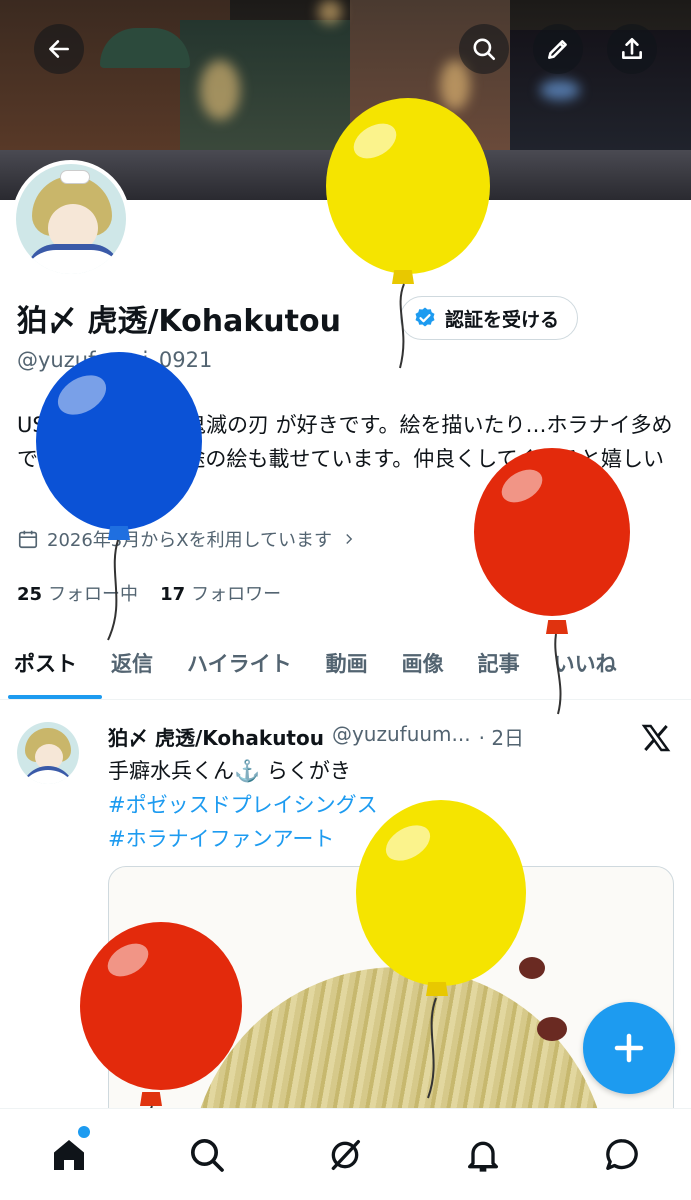 The height and width of the screenshot is (1200, 691). I want to click on nav-home, so click(69, 1155).